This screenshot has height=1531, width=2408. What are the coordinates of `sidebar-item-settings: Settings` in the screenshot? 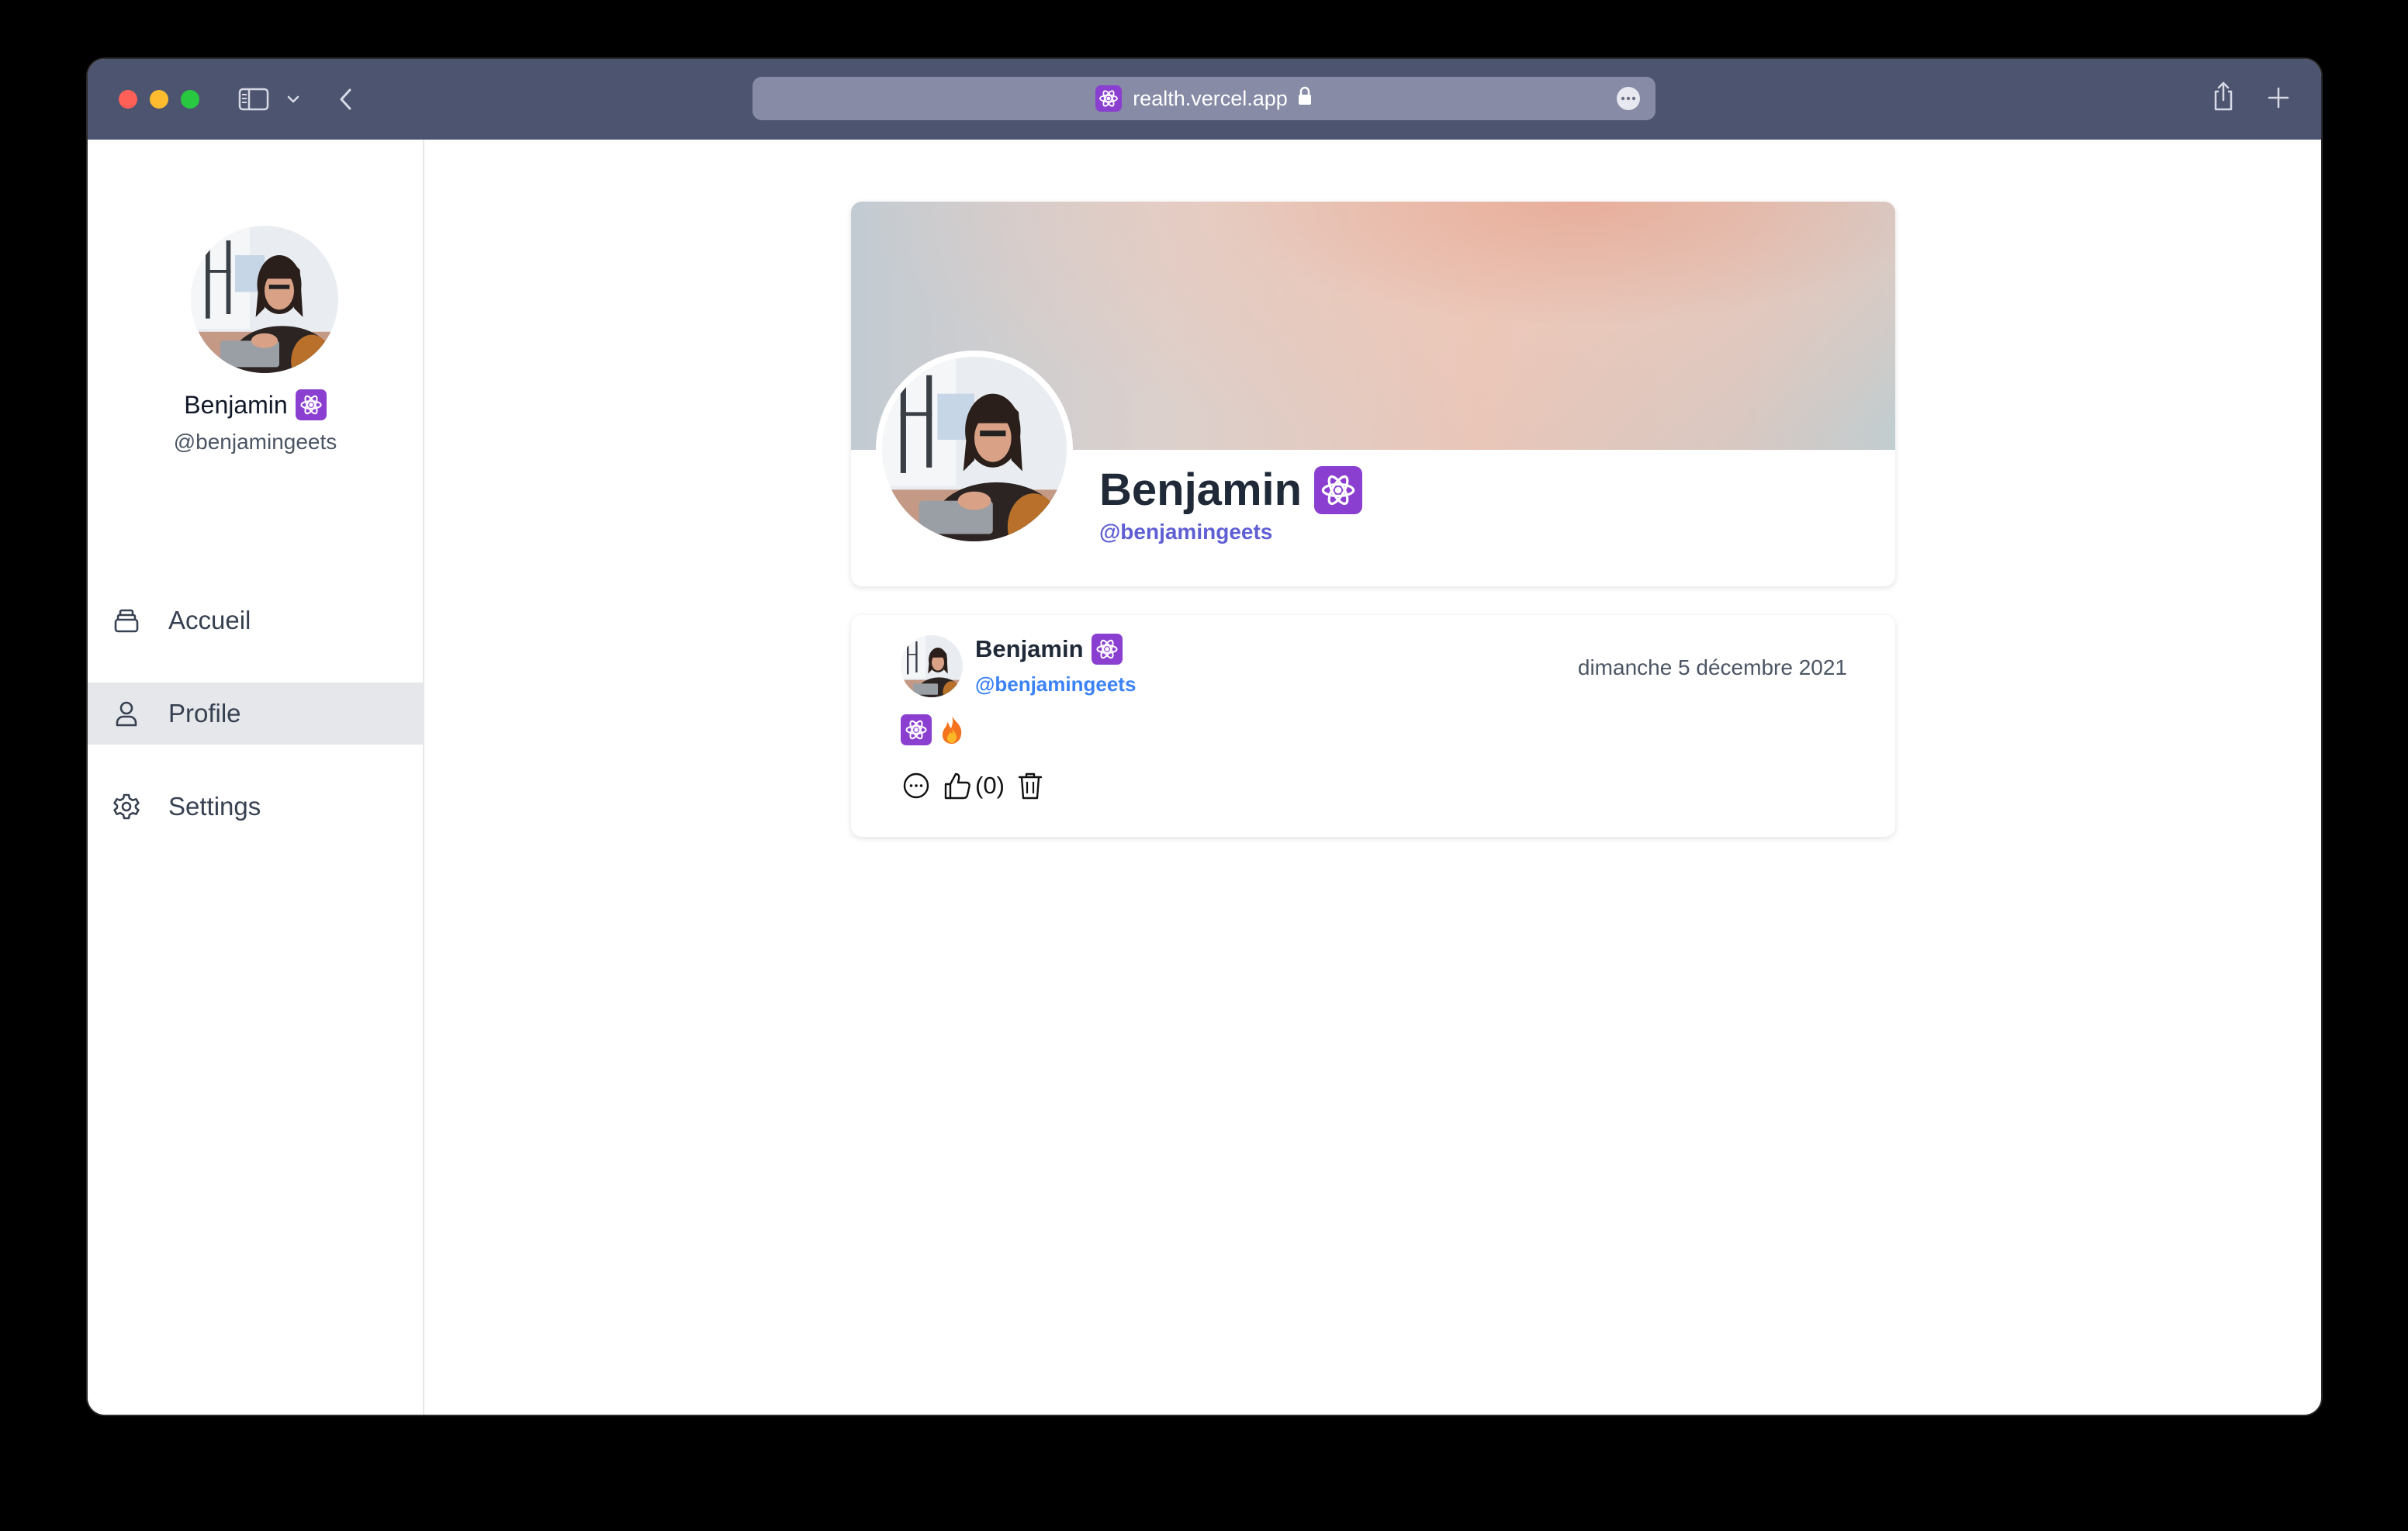 It's located at (255, 807).